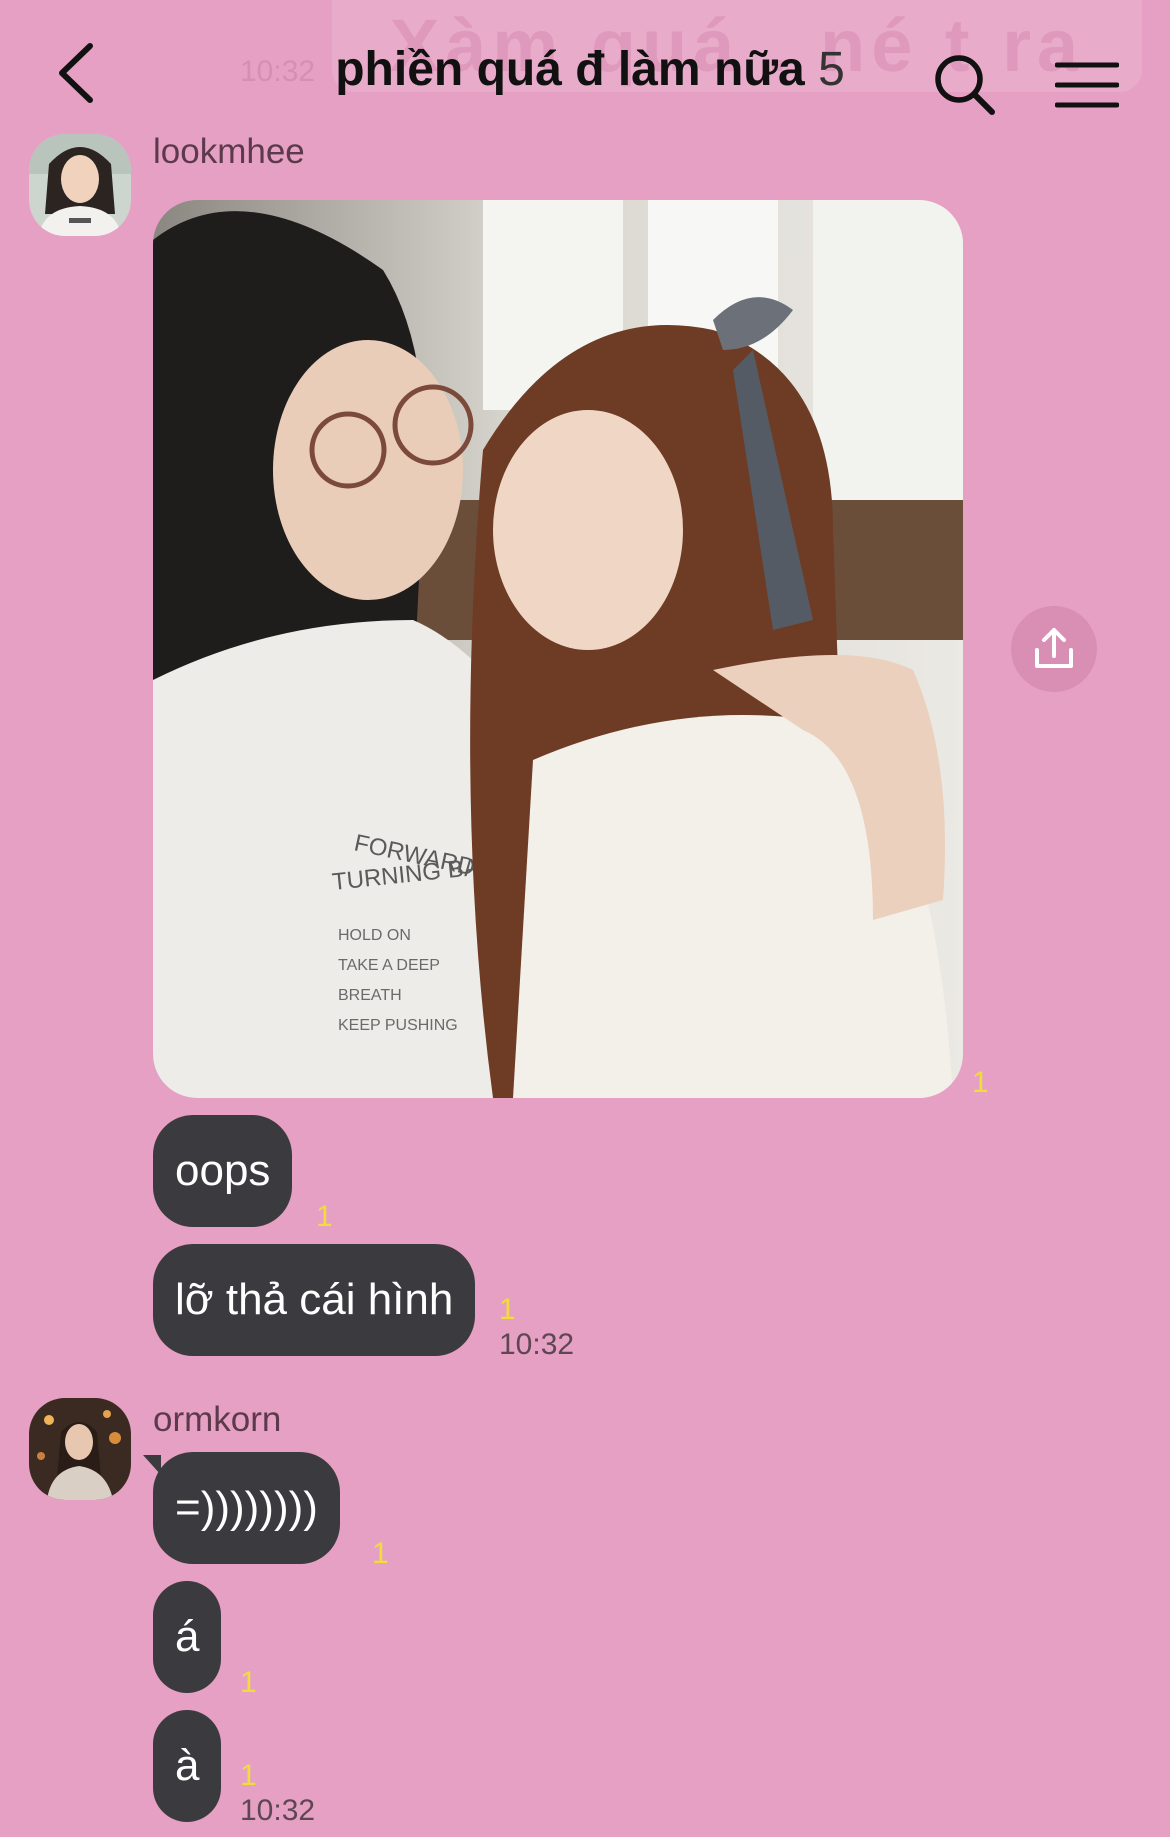 The width and height of the screenshot is (1170, 1837). I want to click on menu-button, so click(1087, 85).